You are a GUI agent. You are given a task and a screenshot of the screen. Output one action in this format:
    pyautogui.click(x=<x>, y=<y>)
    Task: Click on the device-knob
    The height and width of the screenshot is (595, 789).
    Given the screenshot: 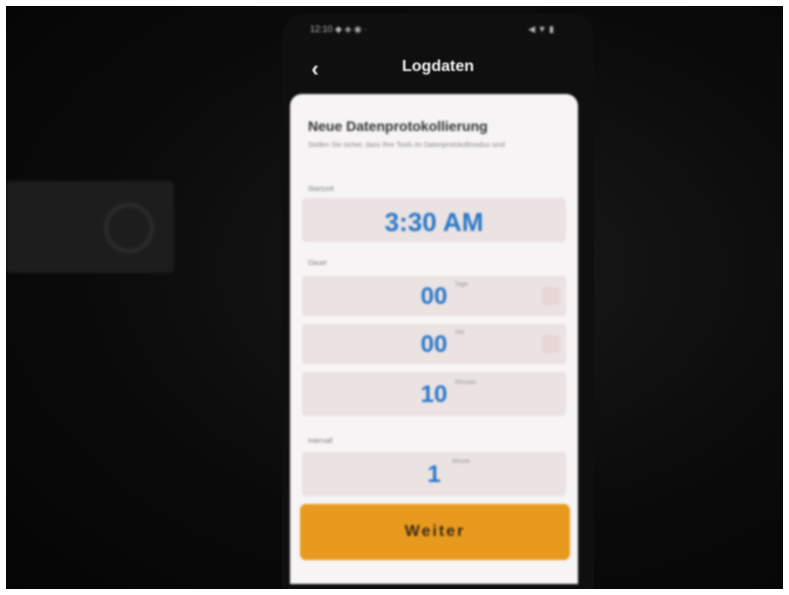 What is the action you would take?
    pyautogui.click(x=129, y=228)
    